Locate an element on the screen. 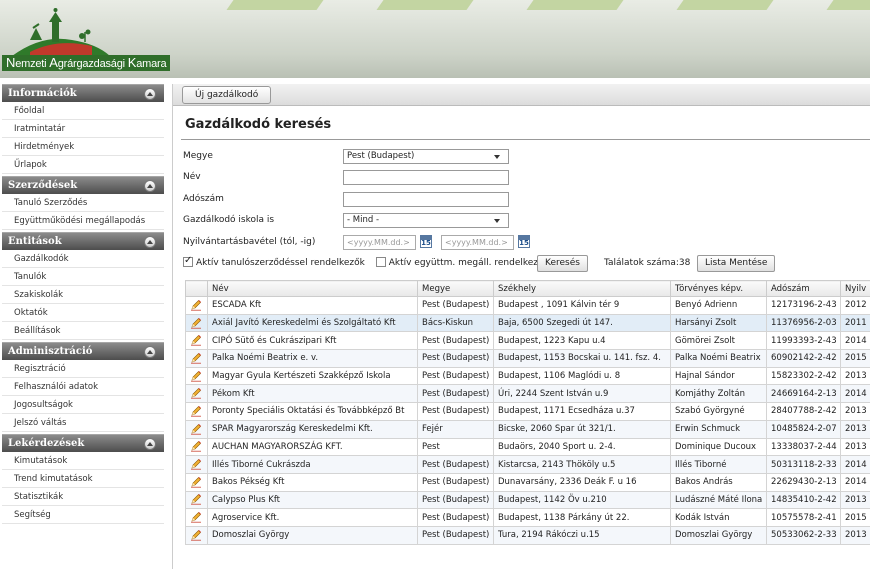  column-header is located at coordinates (196, 288).